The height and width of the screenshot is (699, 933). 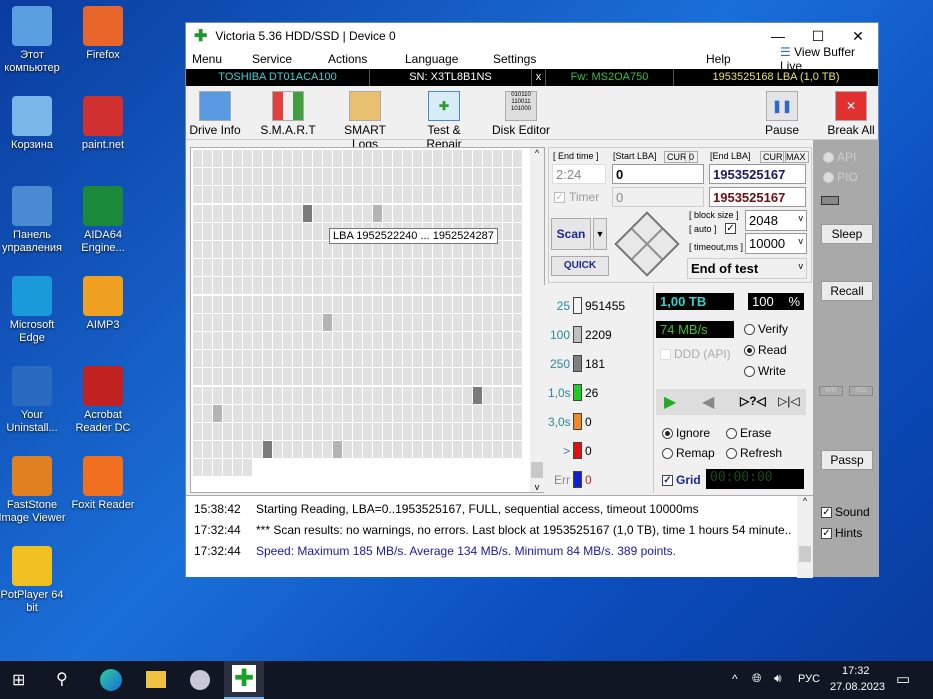 What do you see at coordinates (856, 671) in the screenshot?
I see `clock-time: 17:32` at bounding box center [856, 671].